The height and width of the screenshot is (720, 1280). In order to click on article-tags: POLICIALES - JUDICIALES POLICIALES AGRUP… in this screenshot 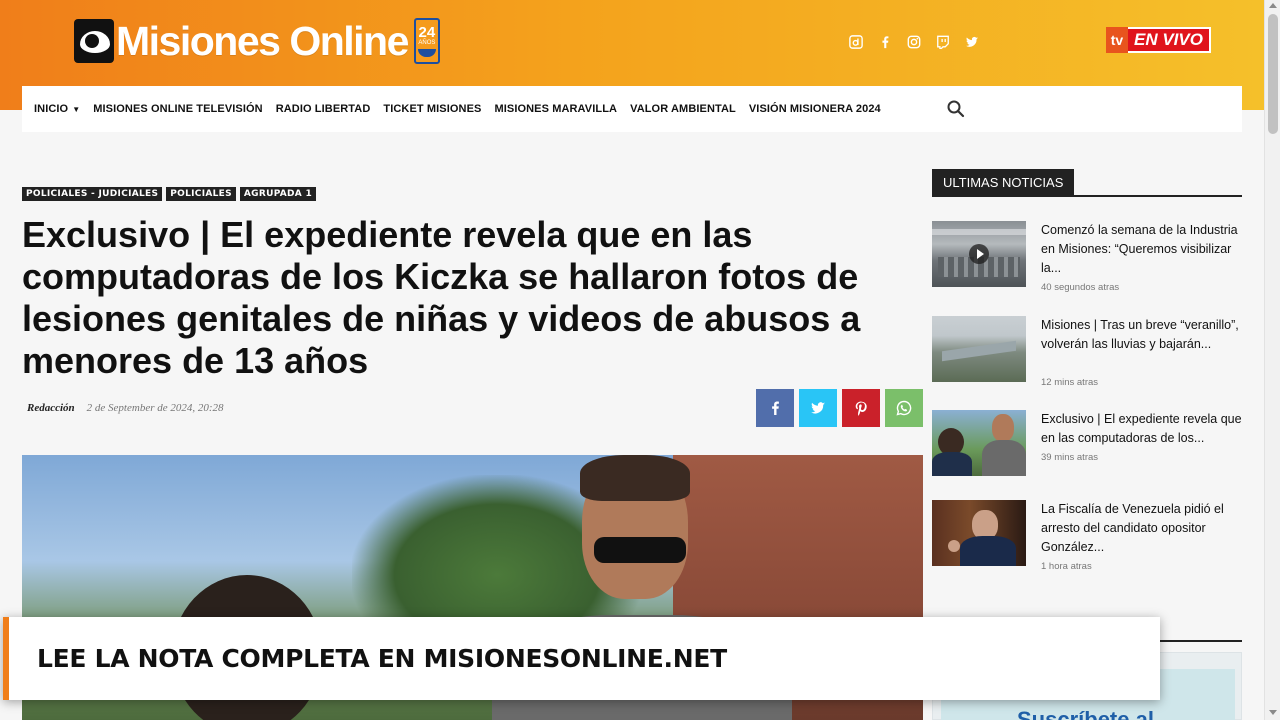, I will do `click(169, 194)`.